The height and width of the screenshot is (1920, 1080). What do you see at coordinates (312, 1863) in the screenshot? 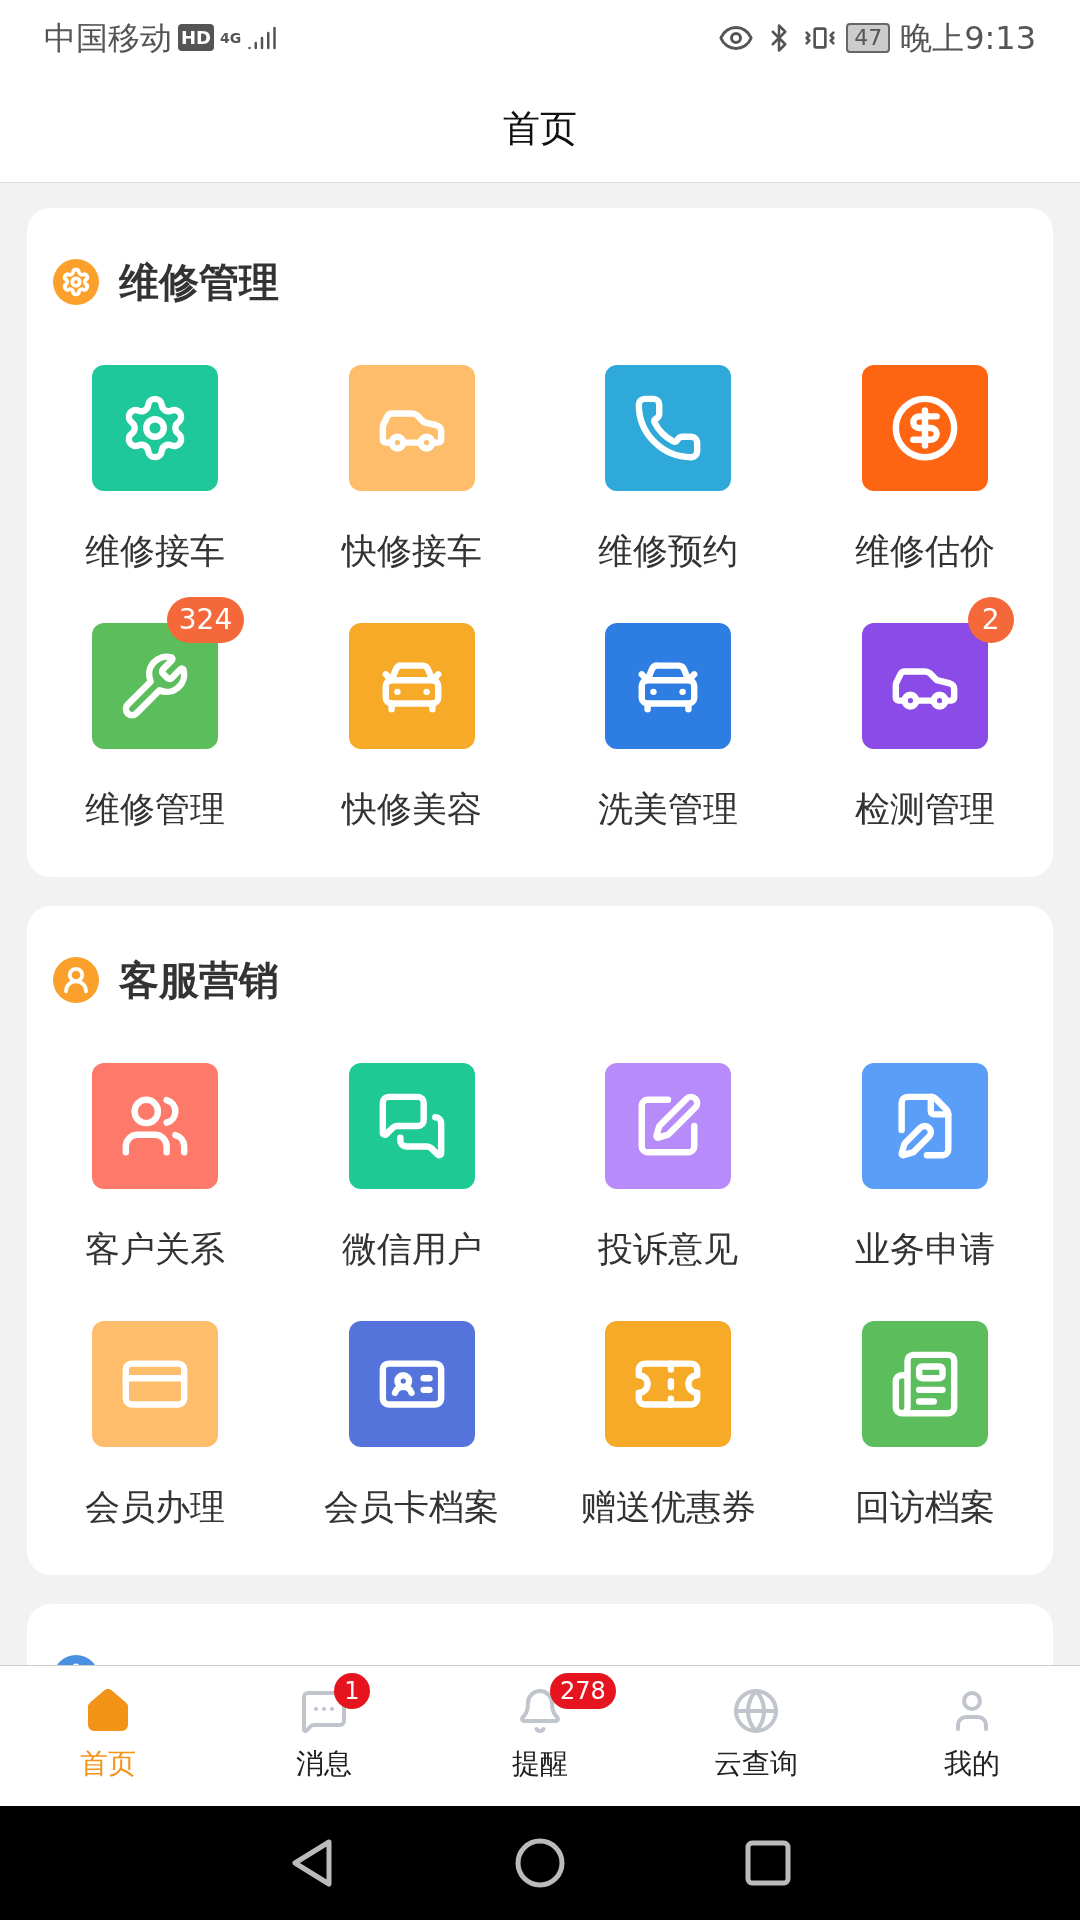
I see `back-icon` at bounding box center [312, 1863].